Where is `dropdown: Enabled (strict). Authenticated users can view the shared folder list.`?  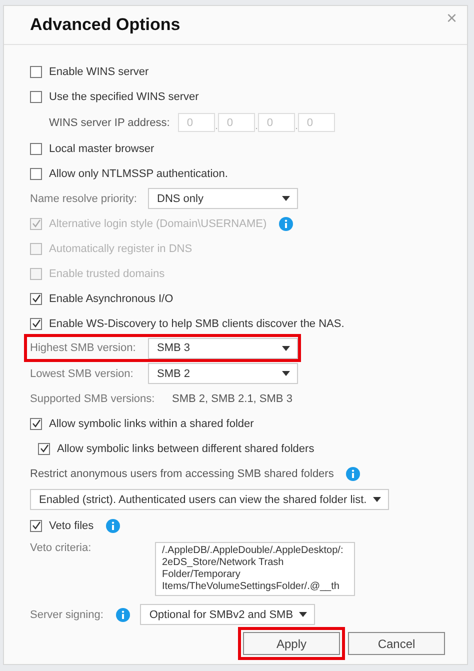 dropdown: Enabled (strict). Authenticated users can view the shared folder list. is located at coordinates (209, 499).